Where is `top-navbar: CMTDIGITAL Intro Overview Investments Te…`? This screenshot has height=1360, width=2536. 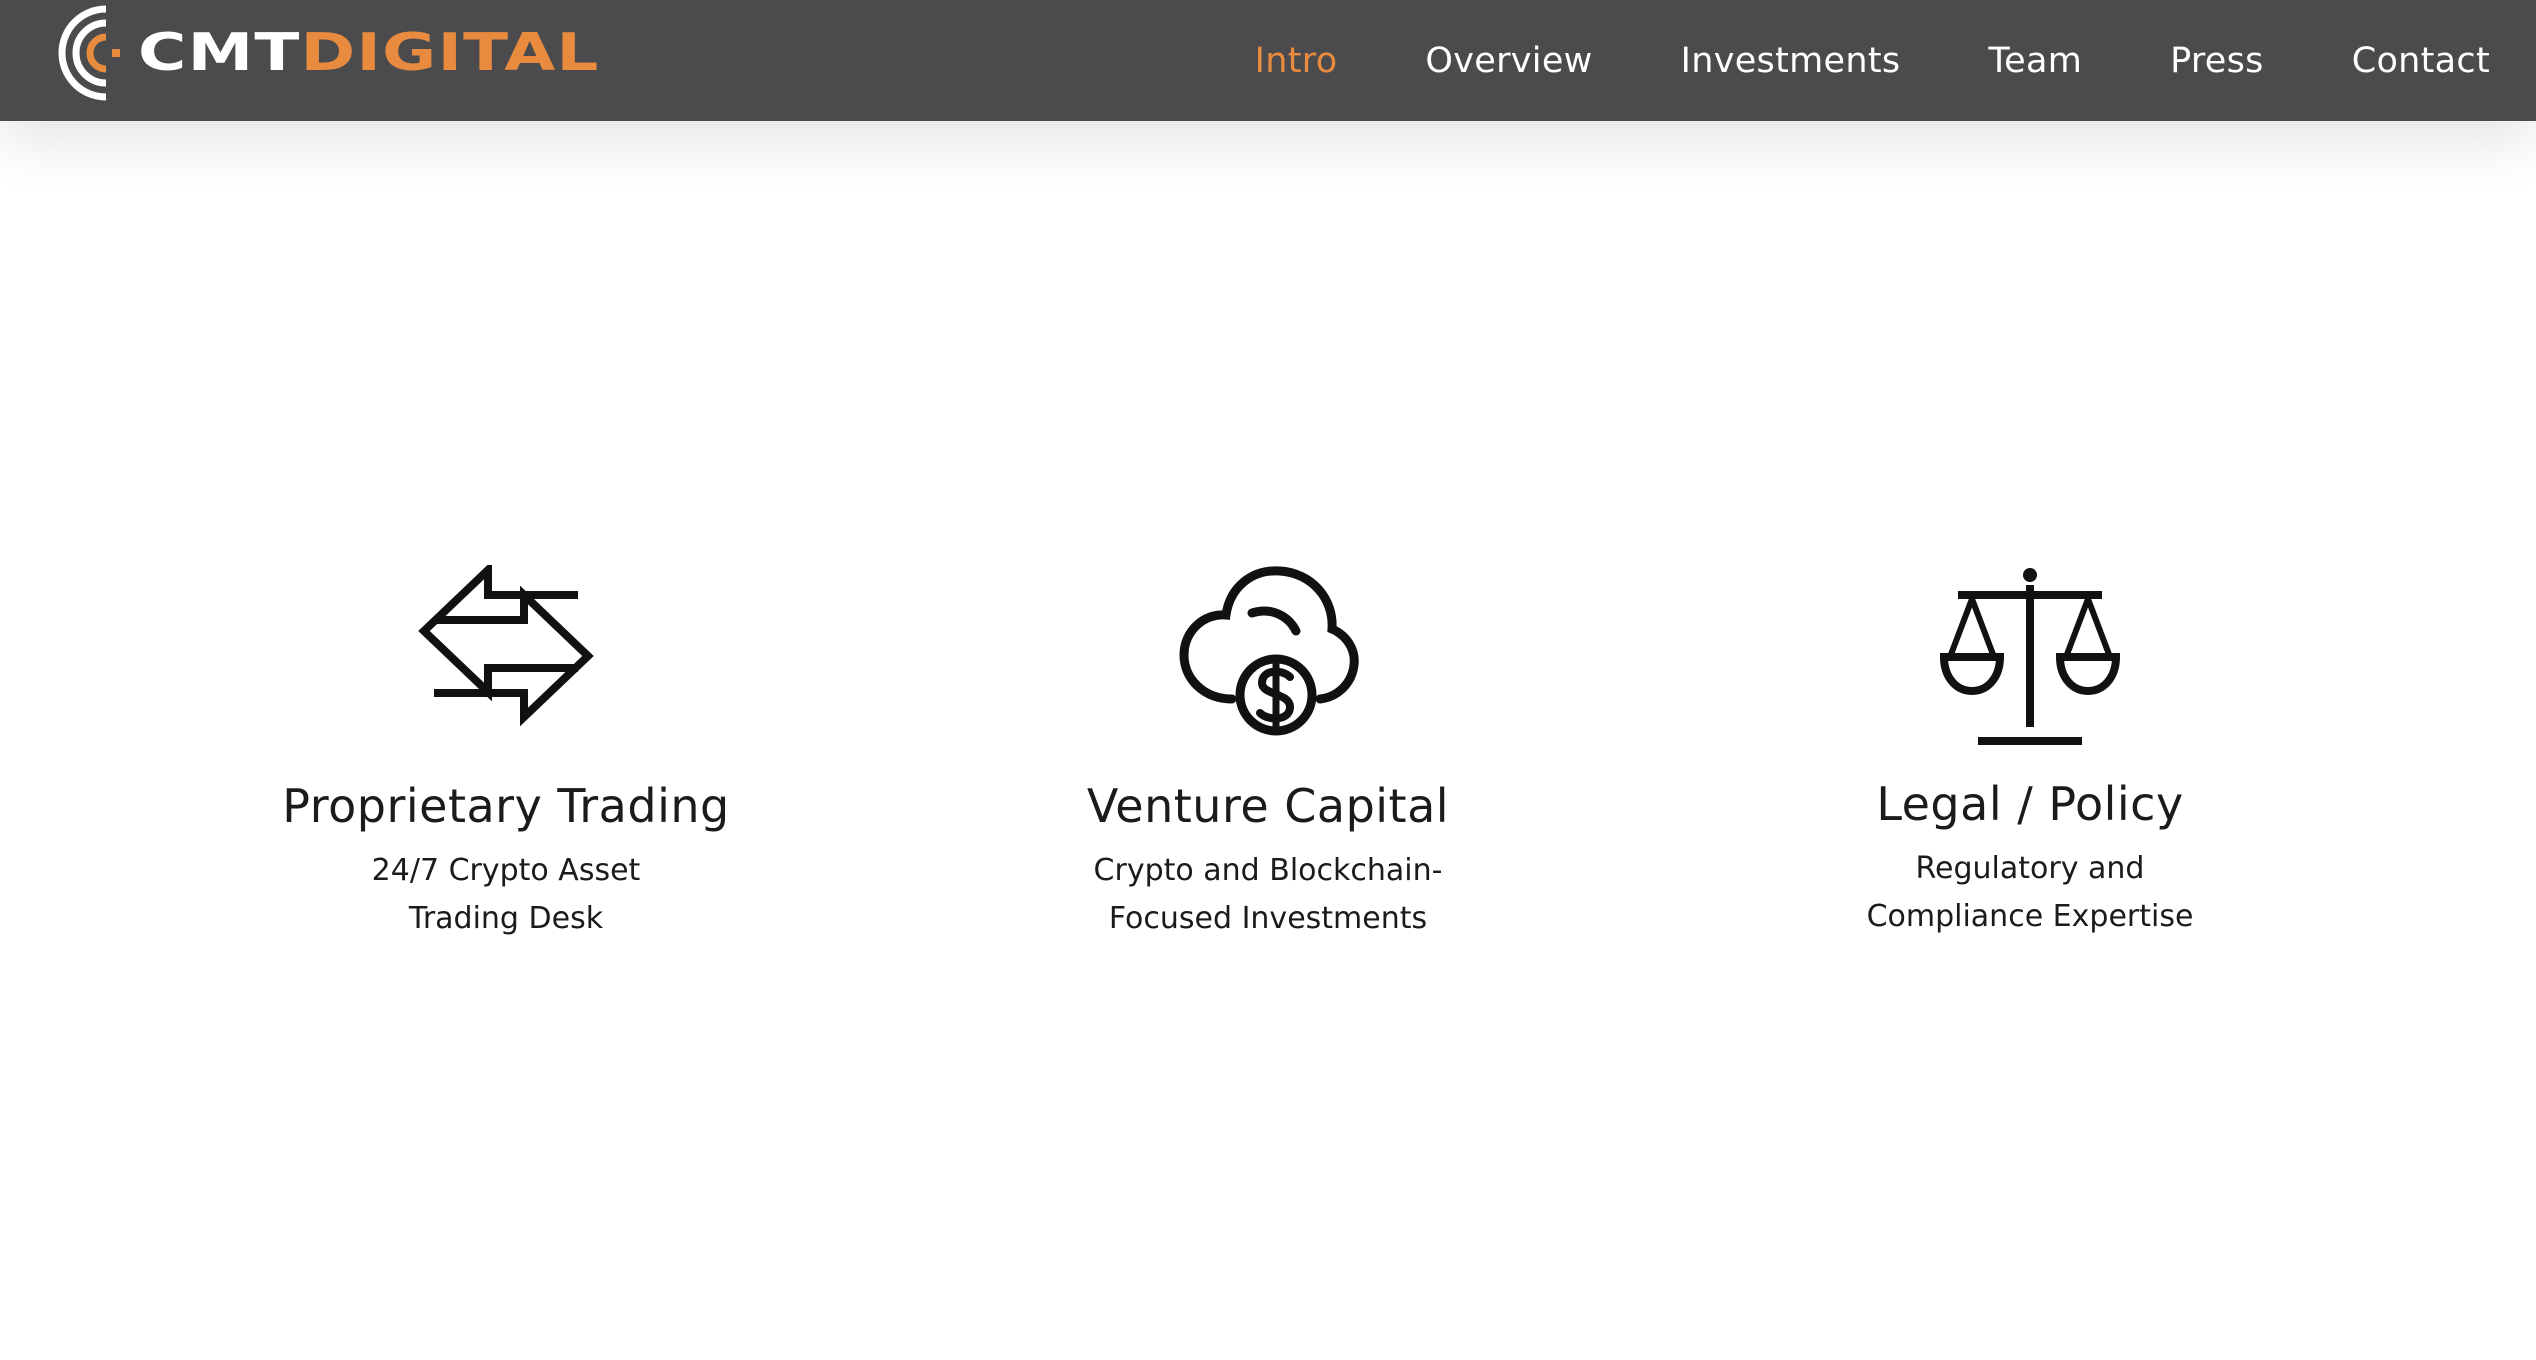 top-navbar: CMTDIGITAL Intro Overview Investments Te… is located at coordinates (1268, 60).